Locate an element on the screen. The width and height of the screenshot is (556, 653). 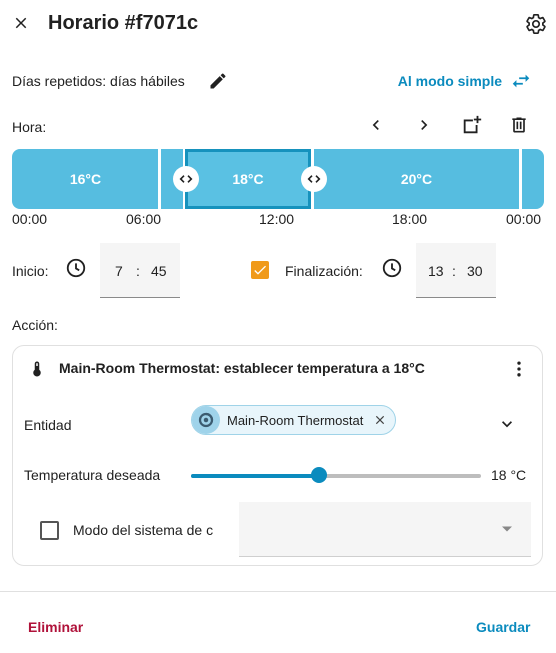
gear-icon is located at coordinates (536, 24).